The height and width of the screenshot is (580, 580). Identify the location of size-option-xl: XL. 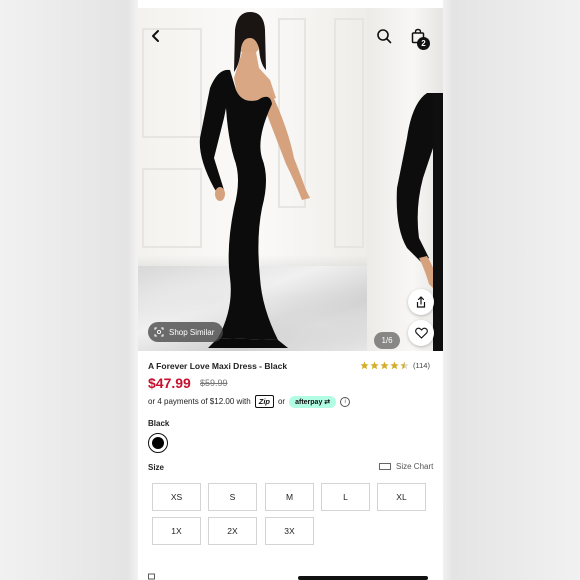
(401, 497).